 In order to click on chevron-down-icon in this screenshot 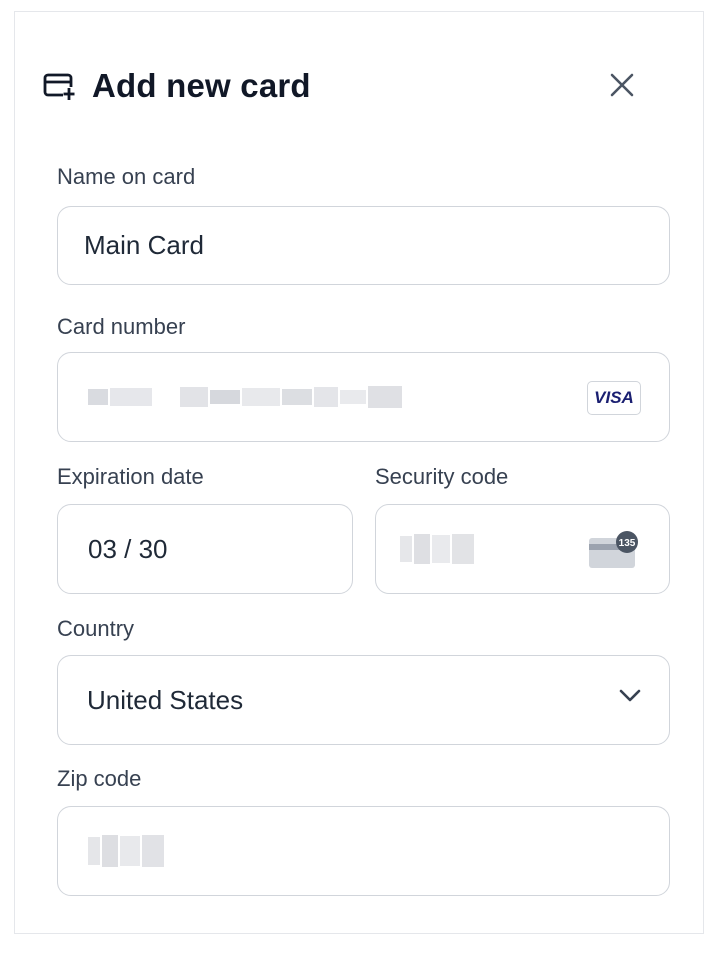, I will do `click(630, 698)`.